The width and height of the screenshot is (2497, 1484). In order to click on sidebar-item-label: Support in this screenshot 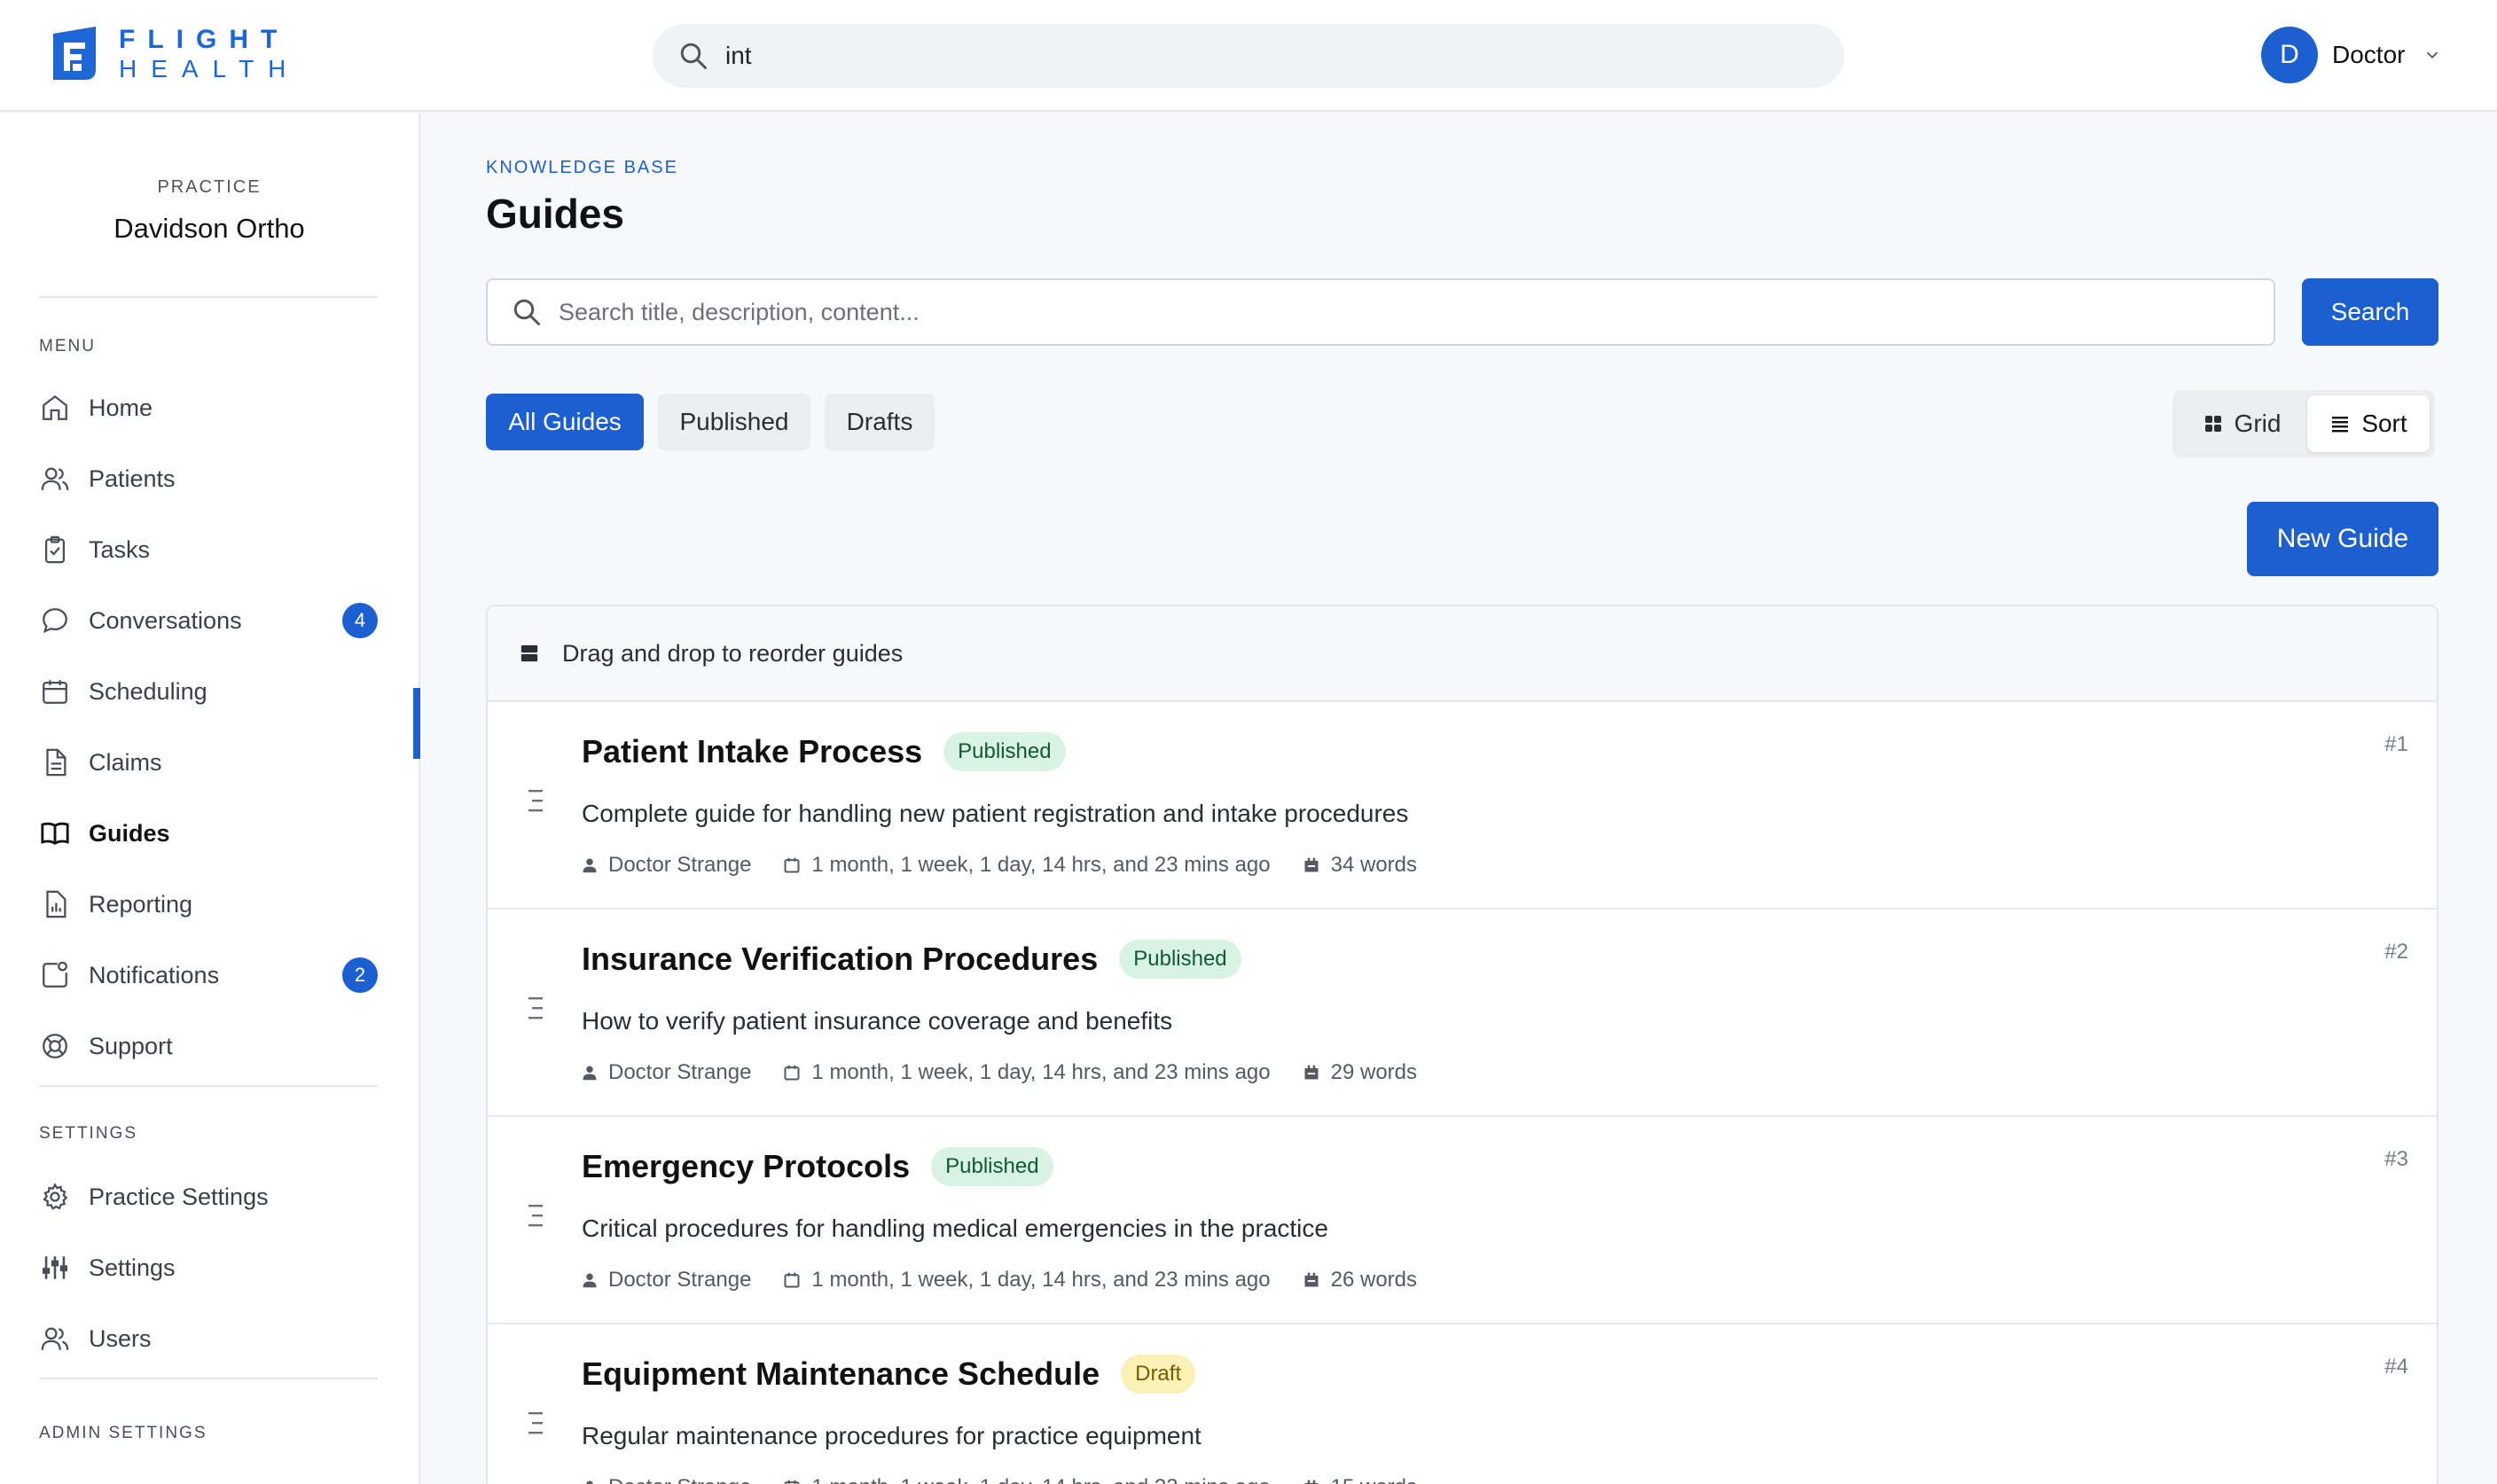, I will do `click(131, 1045)`.